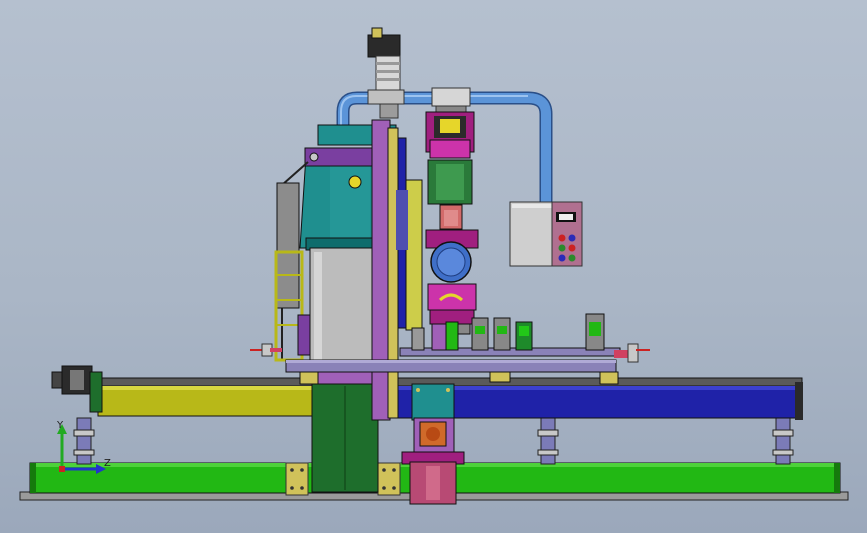  Describe the element at coordinates (783, 441) in the screenshot. I see `leveling-foot-right` at that location.